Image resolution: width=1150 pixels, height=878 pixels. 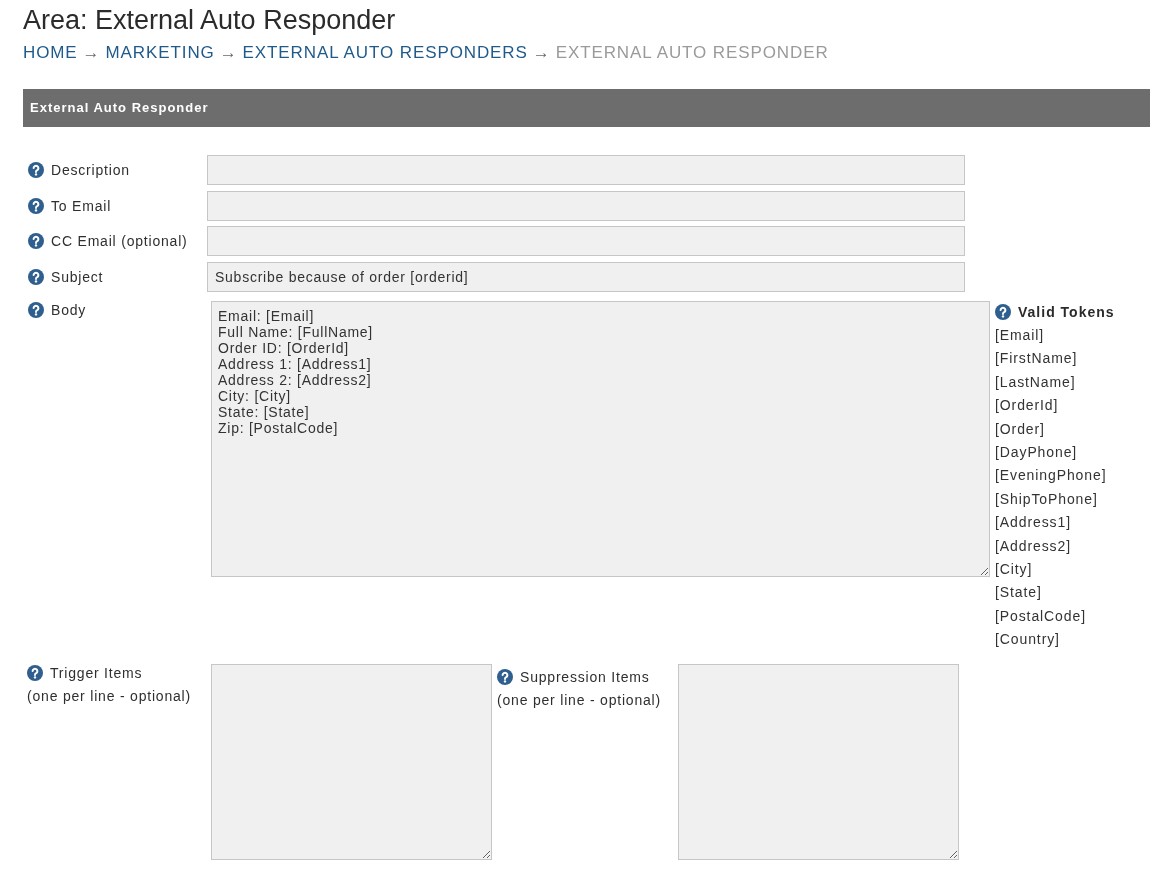 What do you see at coordinates (1028, 640) in the screenshot?
I see `token-text: [Country]` at bounding box center [1028, 640].